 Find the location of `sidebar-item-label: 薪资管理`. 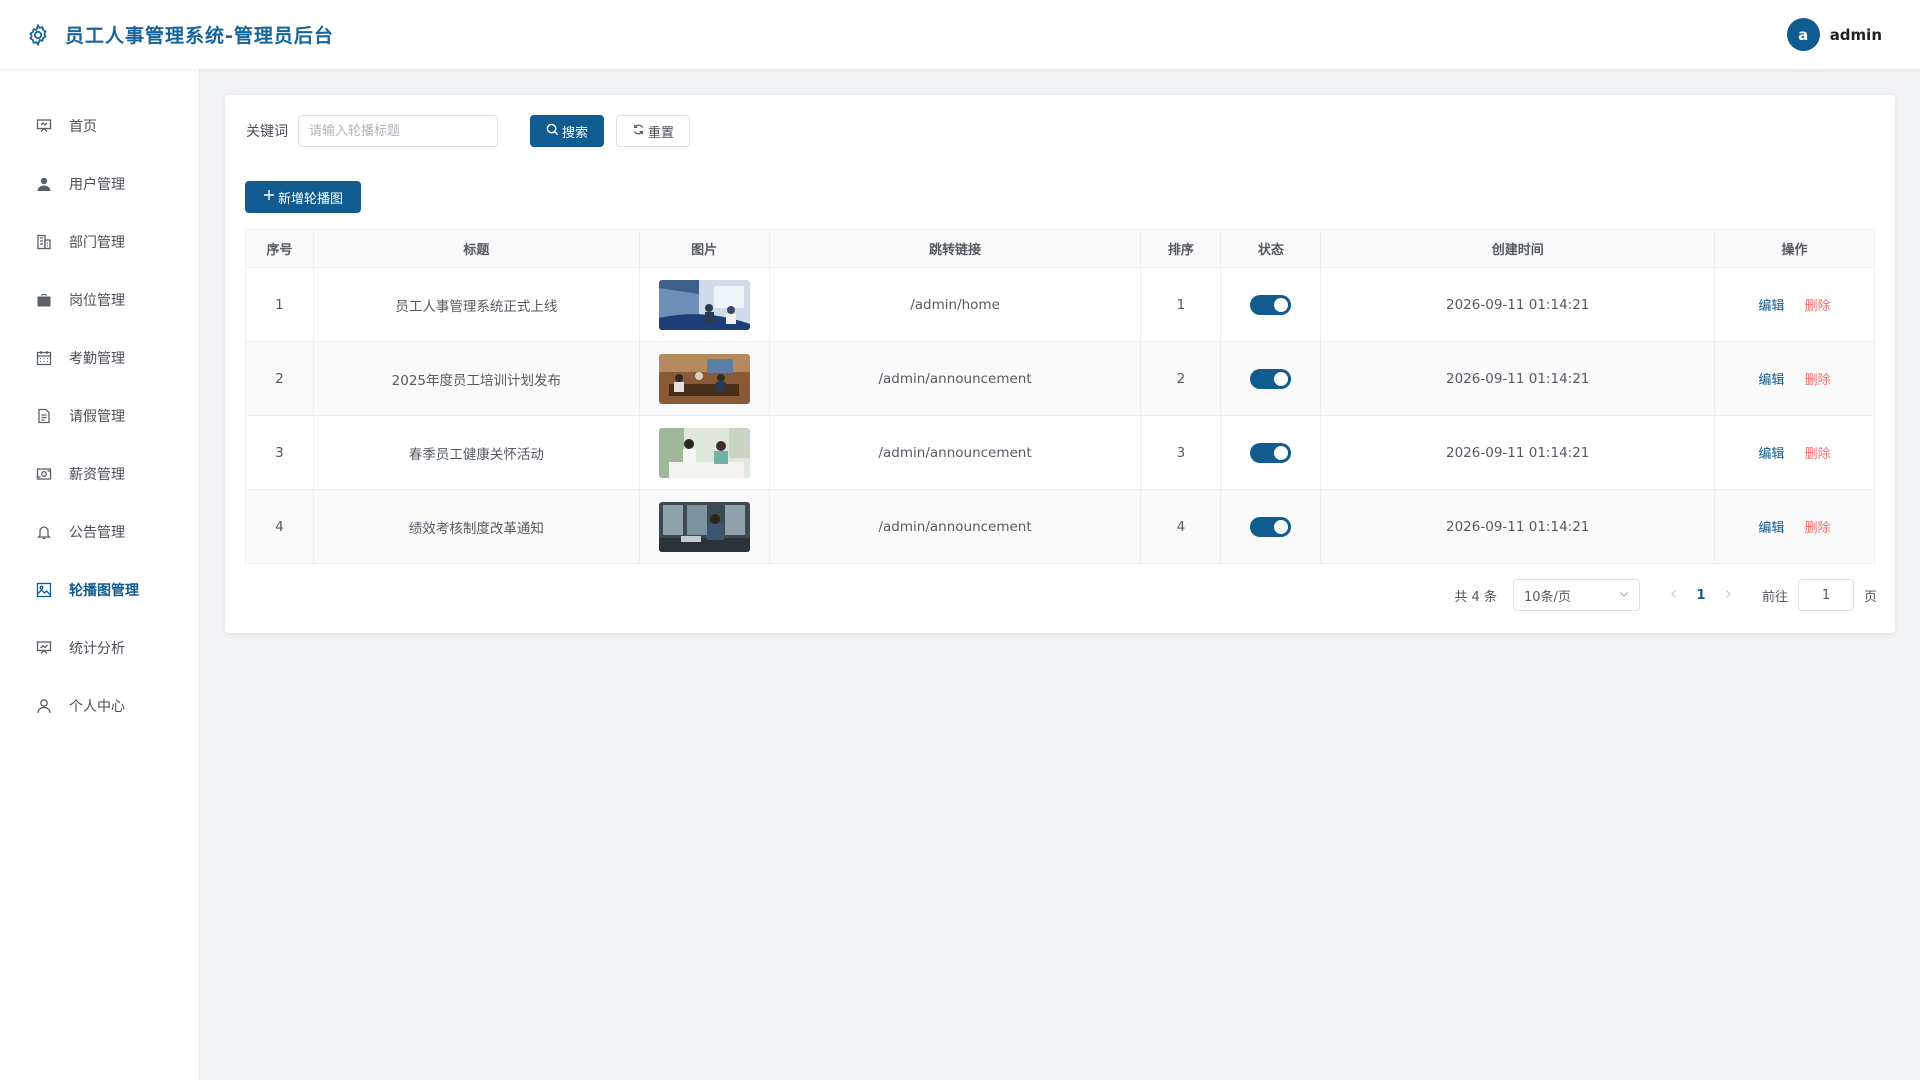

sidebar-item-label: 薪资管理 is located at coordinates (97, 475).